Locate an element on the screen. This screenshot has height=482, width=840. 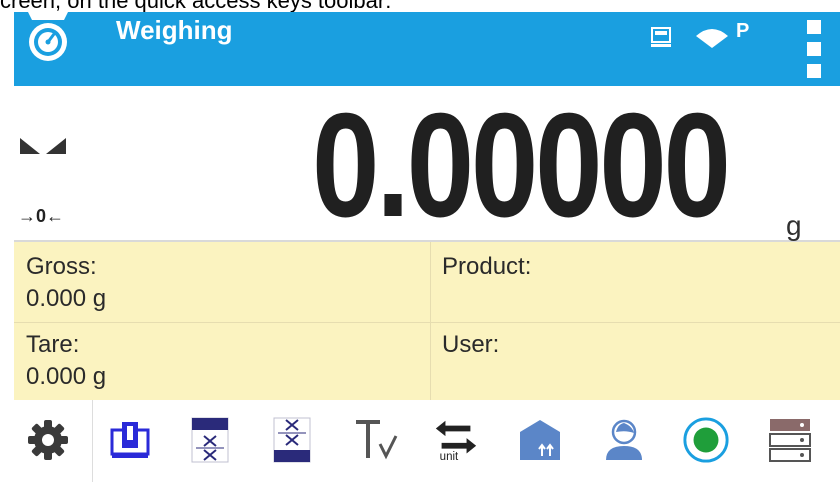
caption-text: creen, on the quick access keys toolbar: is located at coordinates (195, 6).